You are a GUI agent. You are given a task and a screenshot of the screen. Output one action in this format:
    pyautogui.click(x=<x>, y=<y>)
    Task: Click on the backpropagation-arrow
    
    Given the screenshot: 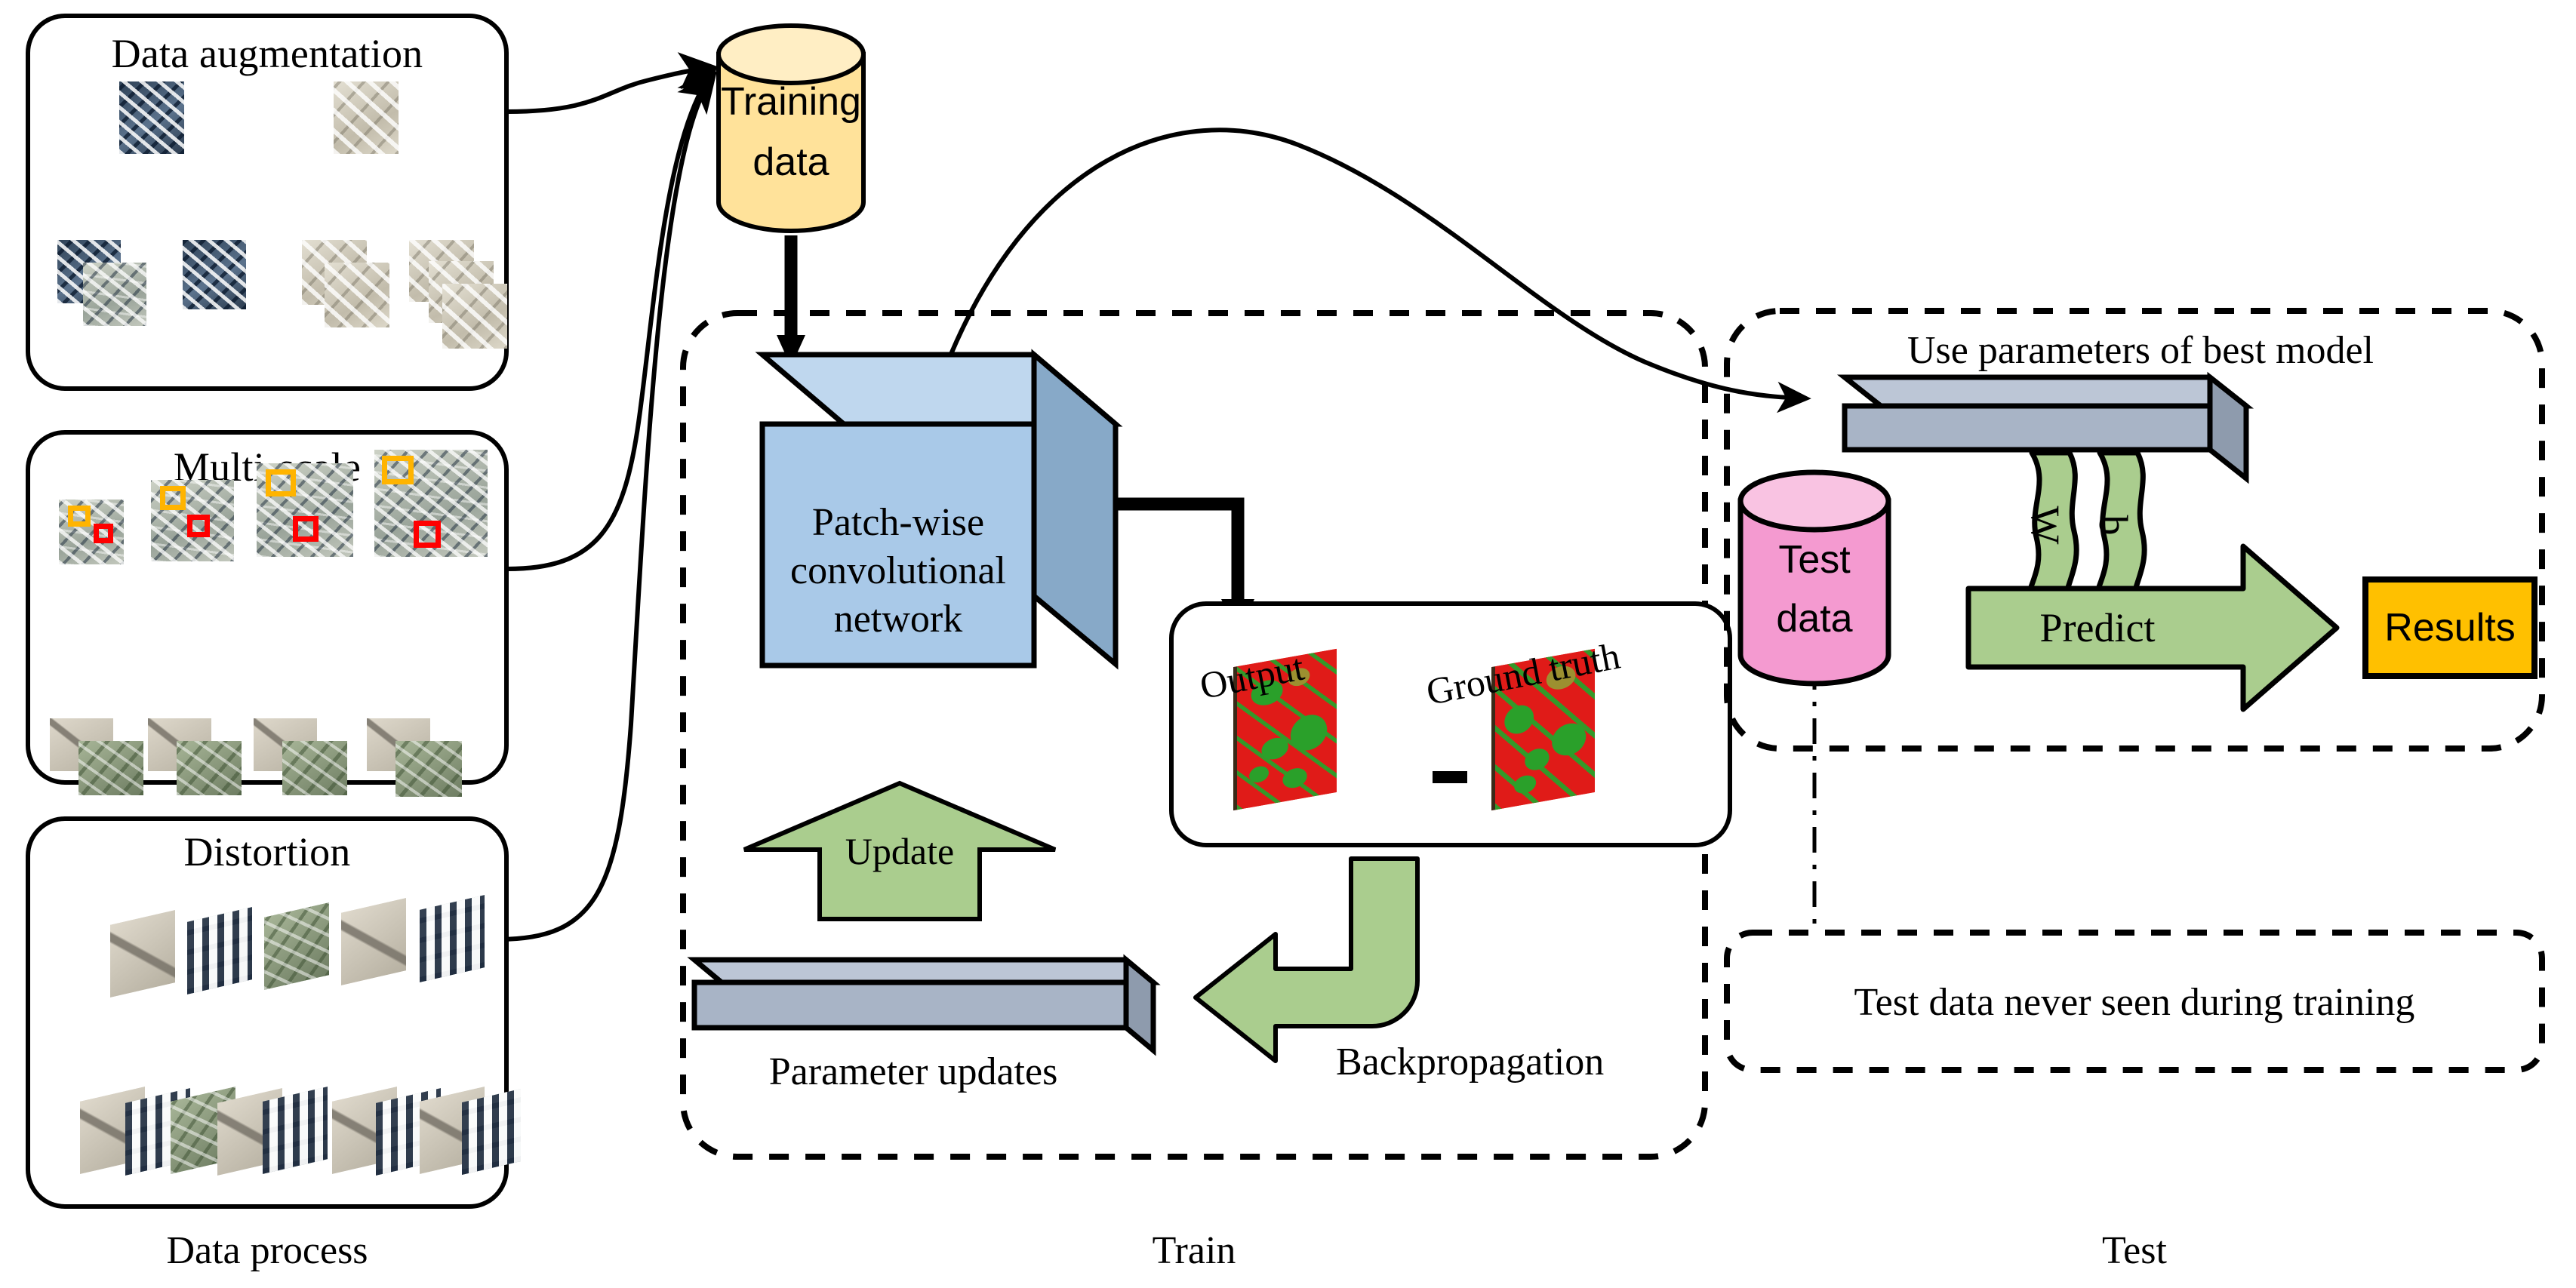 What is the action you would take?
    pyautogui.click(x=1306, y=959)
    